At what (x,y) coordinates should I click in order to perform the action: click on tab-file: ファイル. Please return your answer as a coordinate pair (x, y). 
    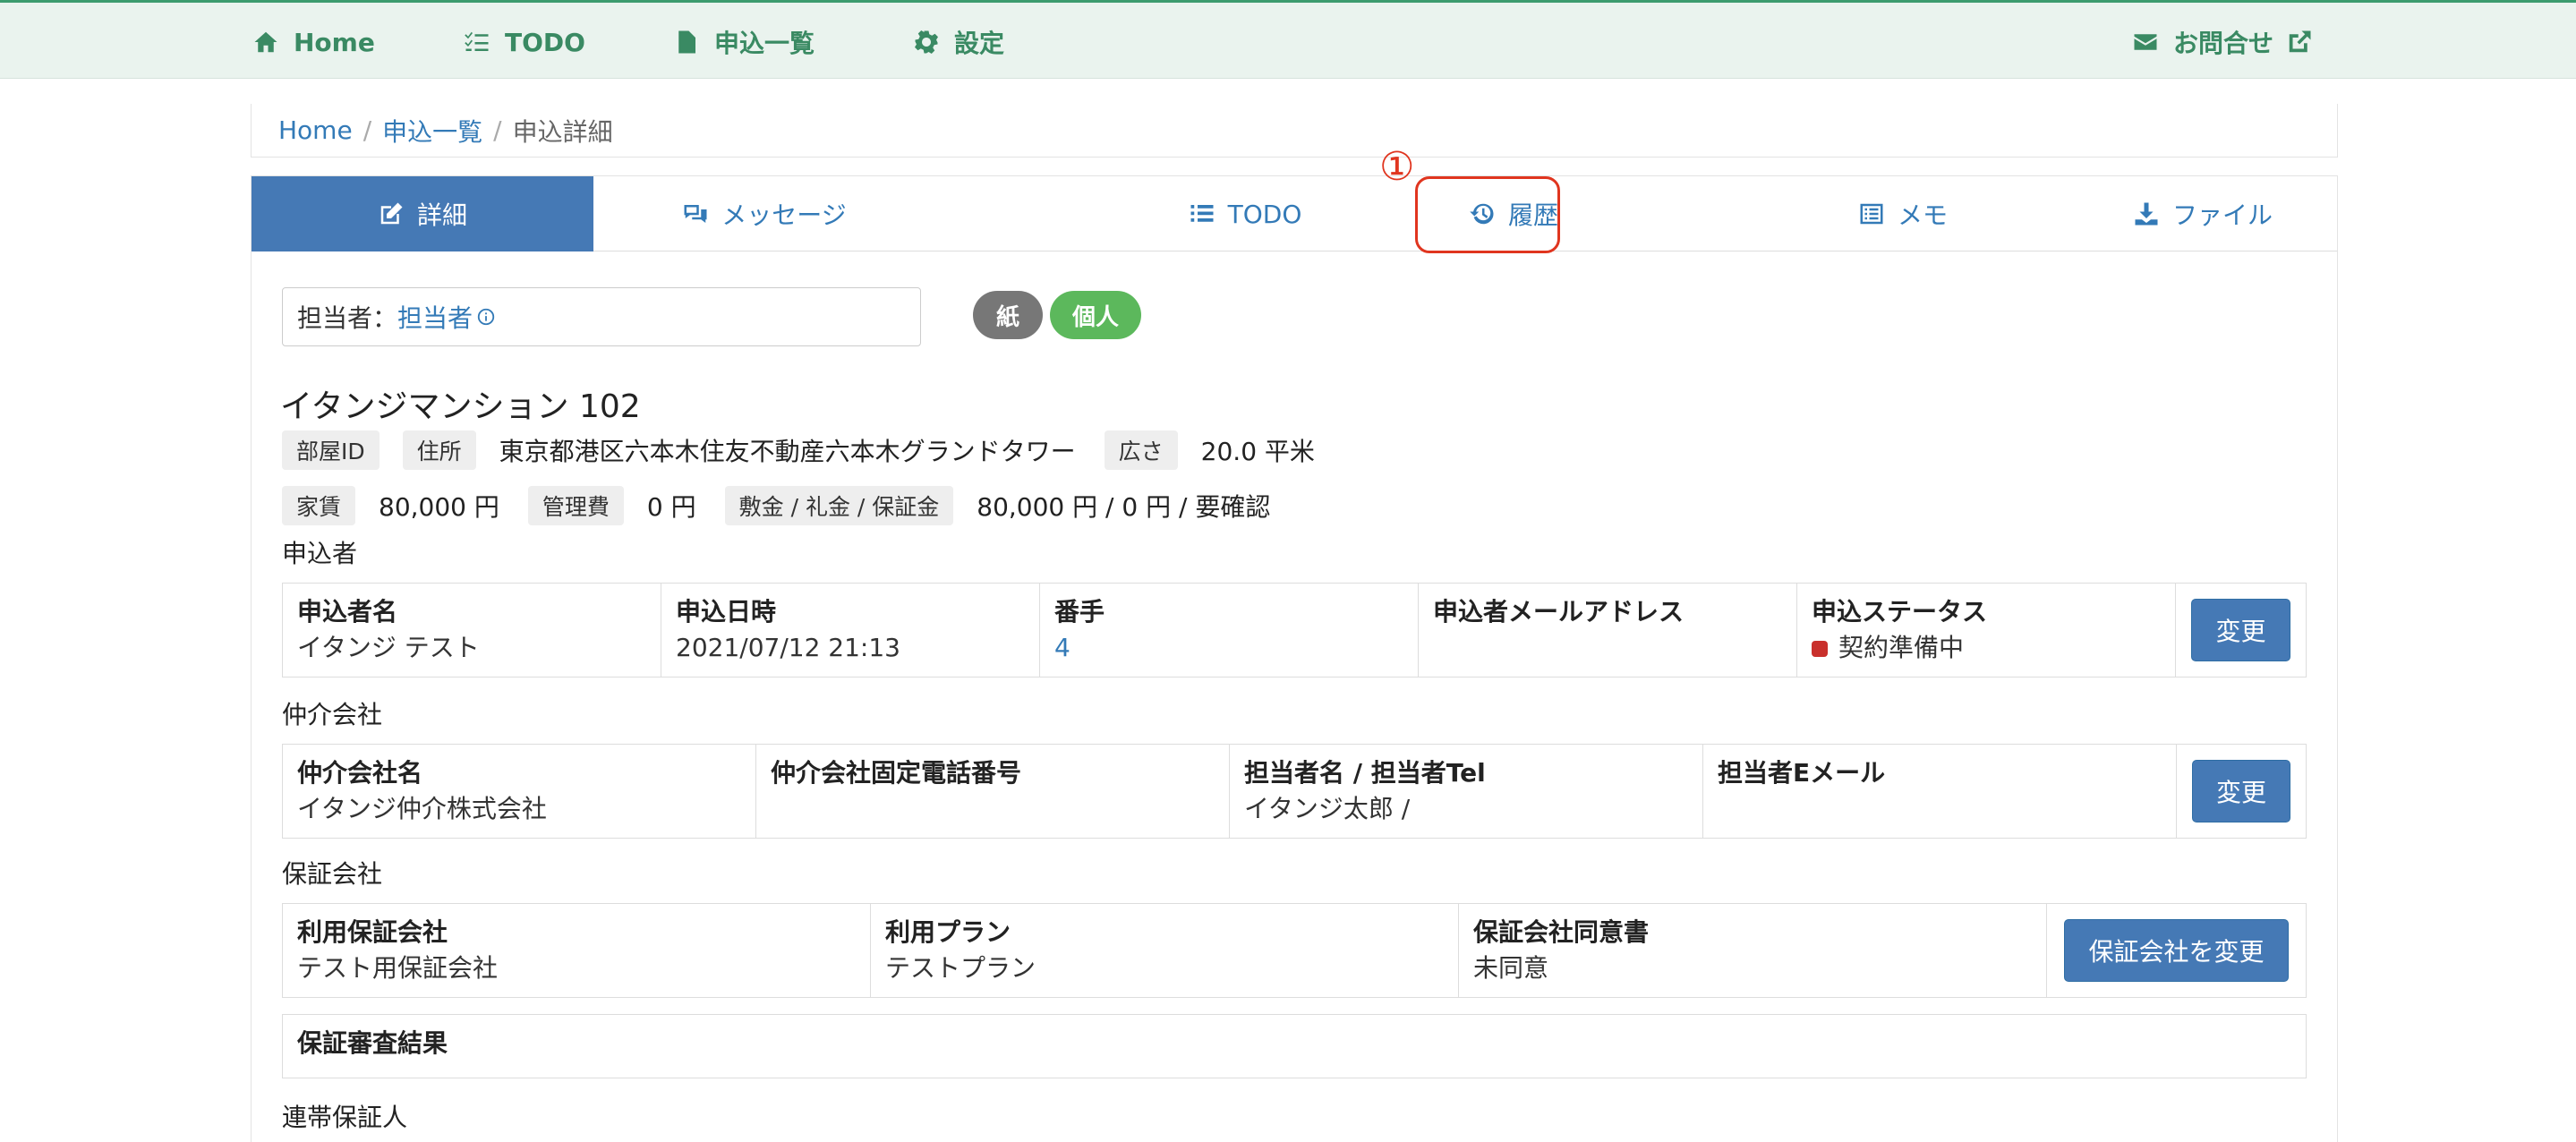
    Looking at the image, I should click on (2202, 213).